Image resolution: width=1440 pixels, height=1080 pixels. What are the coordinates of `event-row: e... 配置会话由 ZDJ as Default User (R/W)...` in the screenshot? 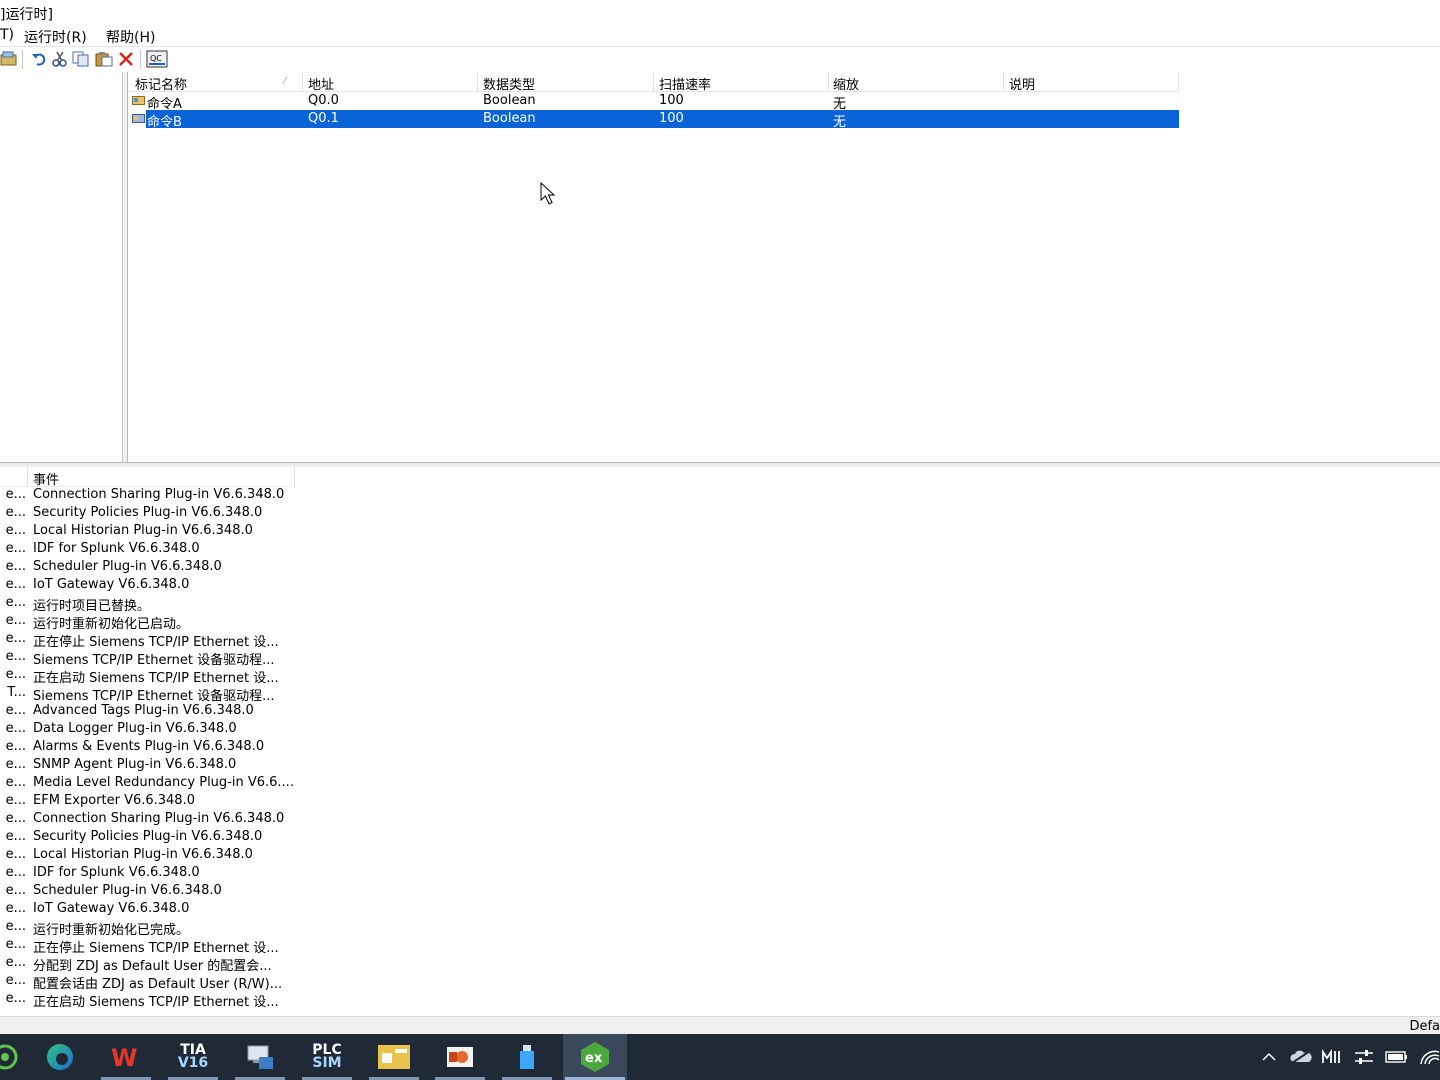 It's located at (150, 982).